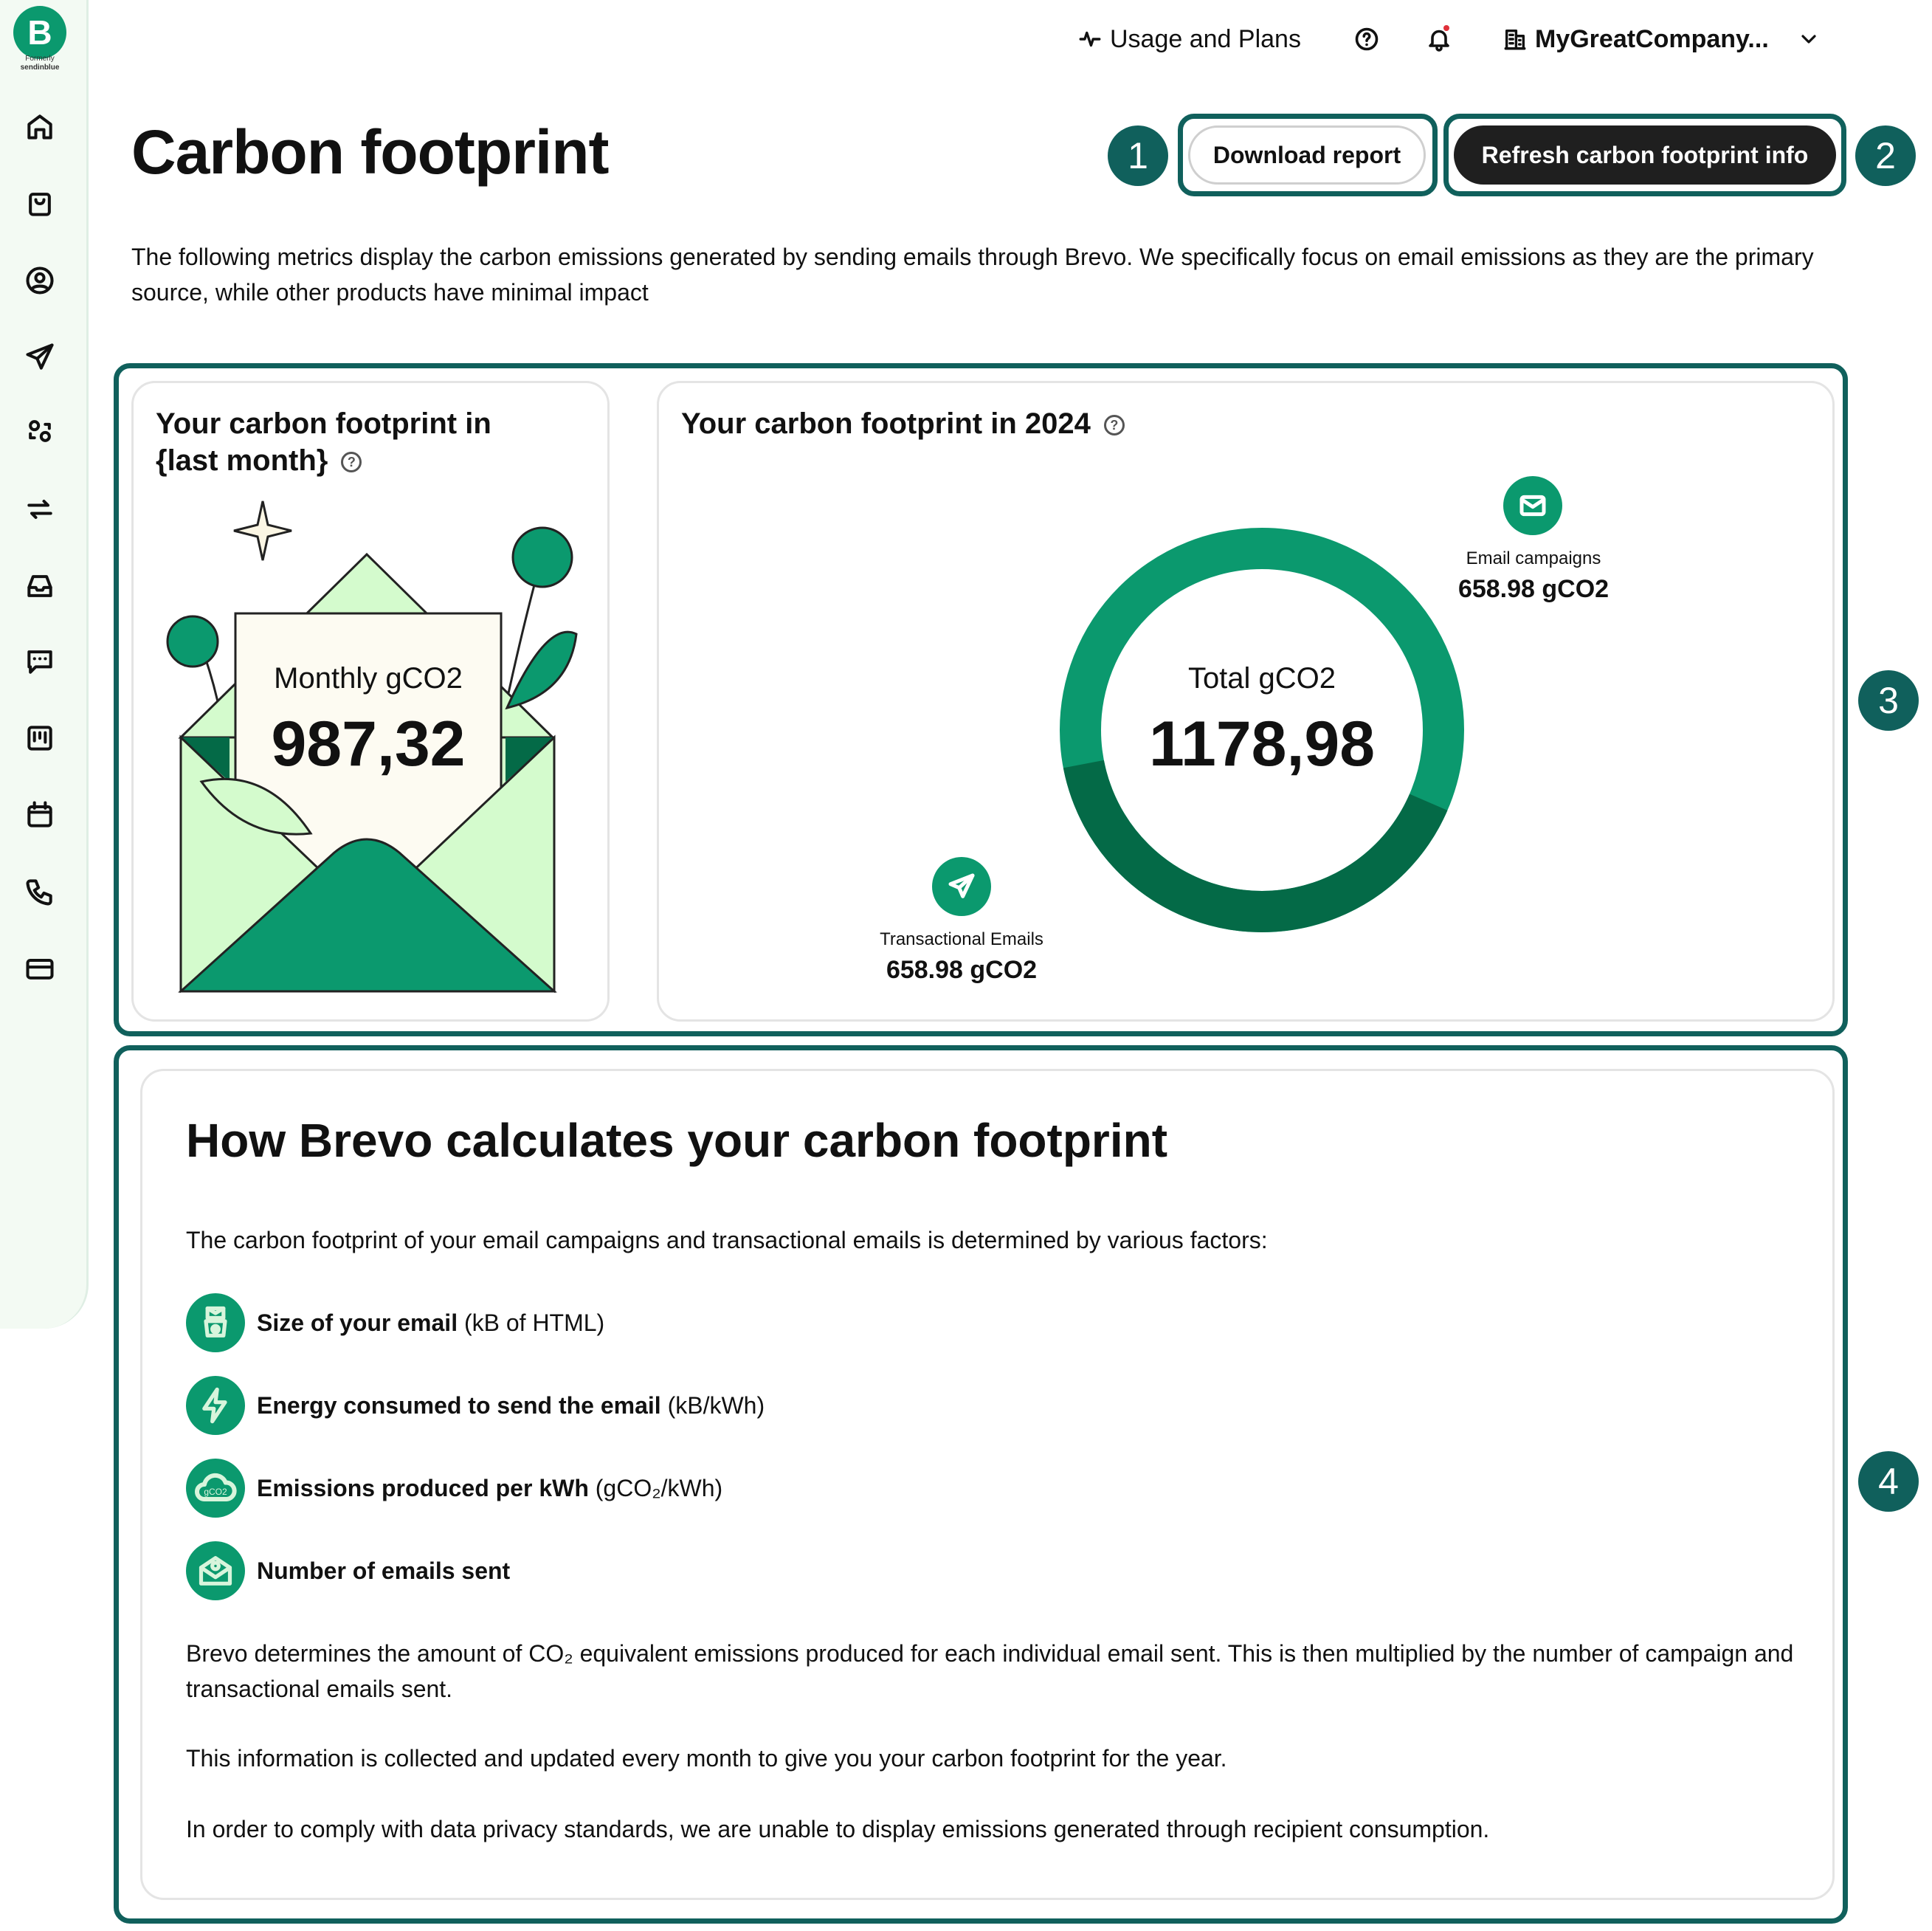 Image resolution: width=1932 pixels, height=1931 pixels. What do you see at coordinates (1261, 678) in the screenshot?
I see `donut-center-label: Total gCO2` at bounding box center [1261, 678].